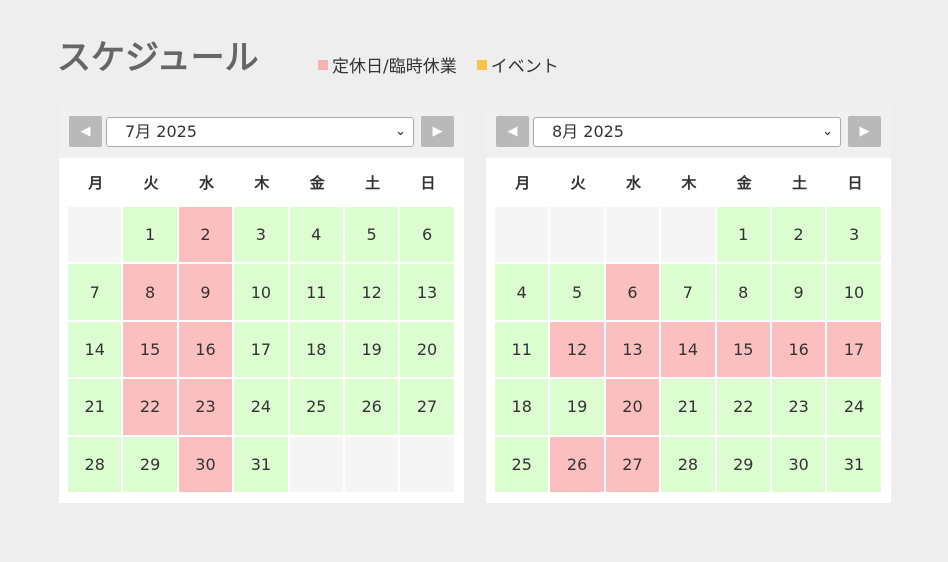 This screenshot has height=562, width=948. Describe the element at coordinates (827, 131) in the screenshot. I see `chevron-down-icon: ⌄` at that location.